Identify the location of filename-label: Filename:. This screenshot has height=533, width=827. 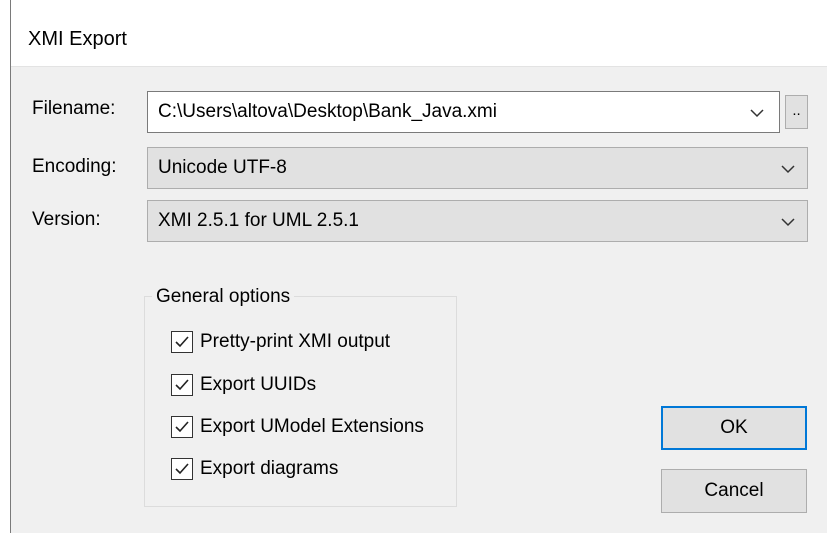
(74, 108).